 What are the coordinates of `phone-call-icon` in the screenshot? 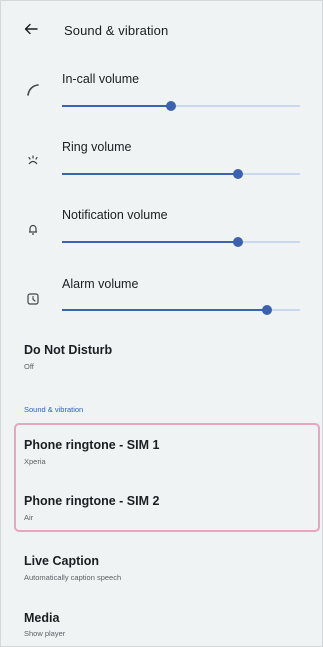 It's located at (33, 90).